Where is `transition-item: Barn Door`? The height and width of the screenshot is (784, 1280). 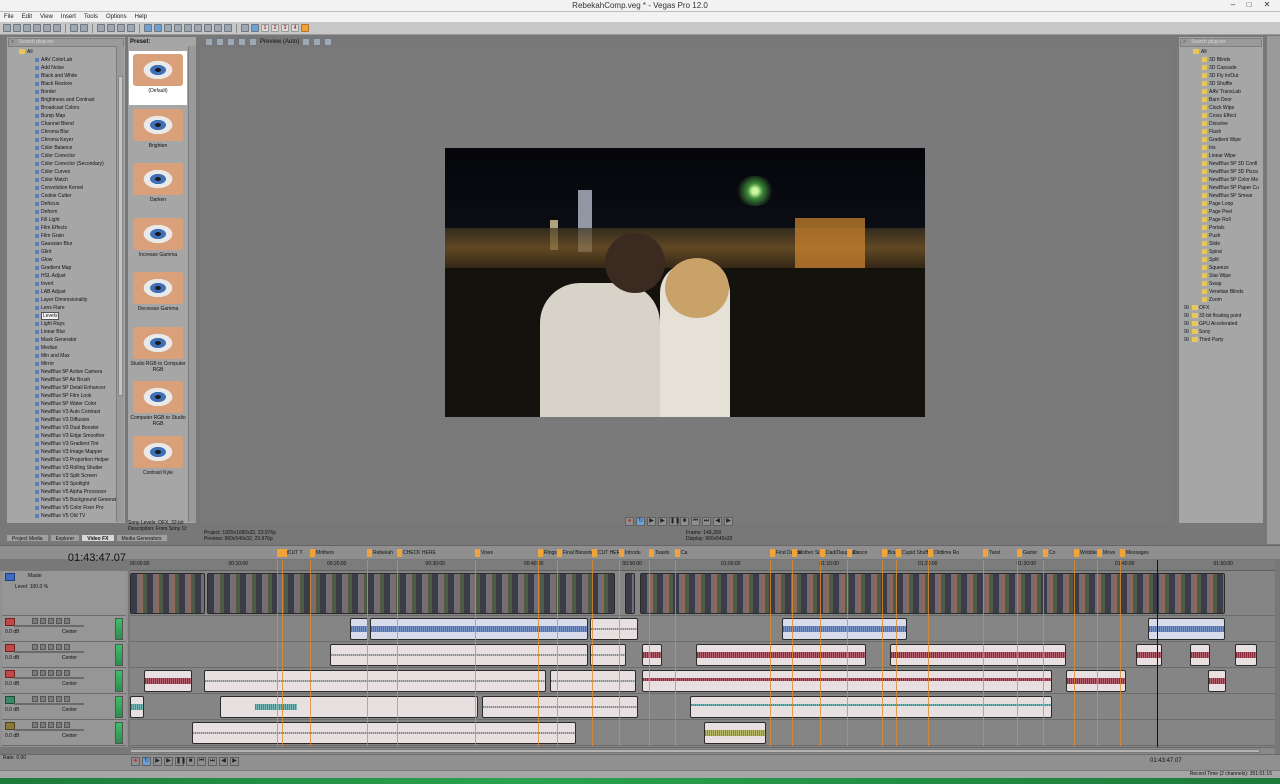
transition-item: Barn Door is located at coordinates (1221, 100).